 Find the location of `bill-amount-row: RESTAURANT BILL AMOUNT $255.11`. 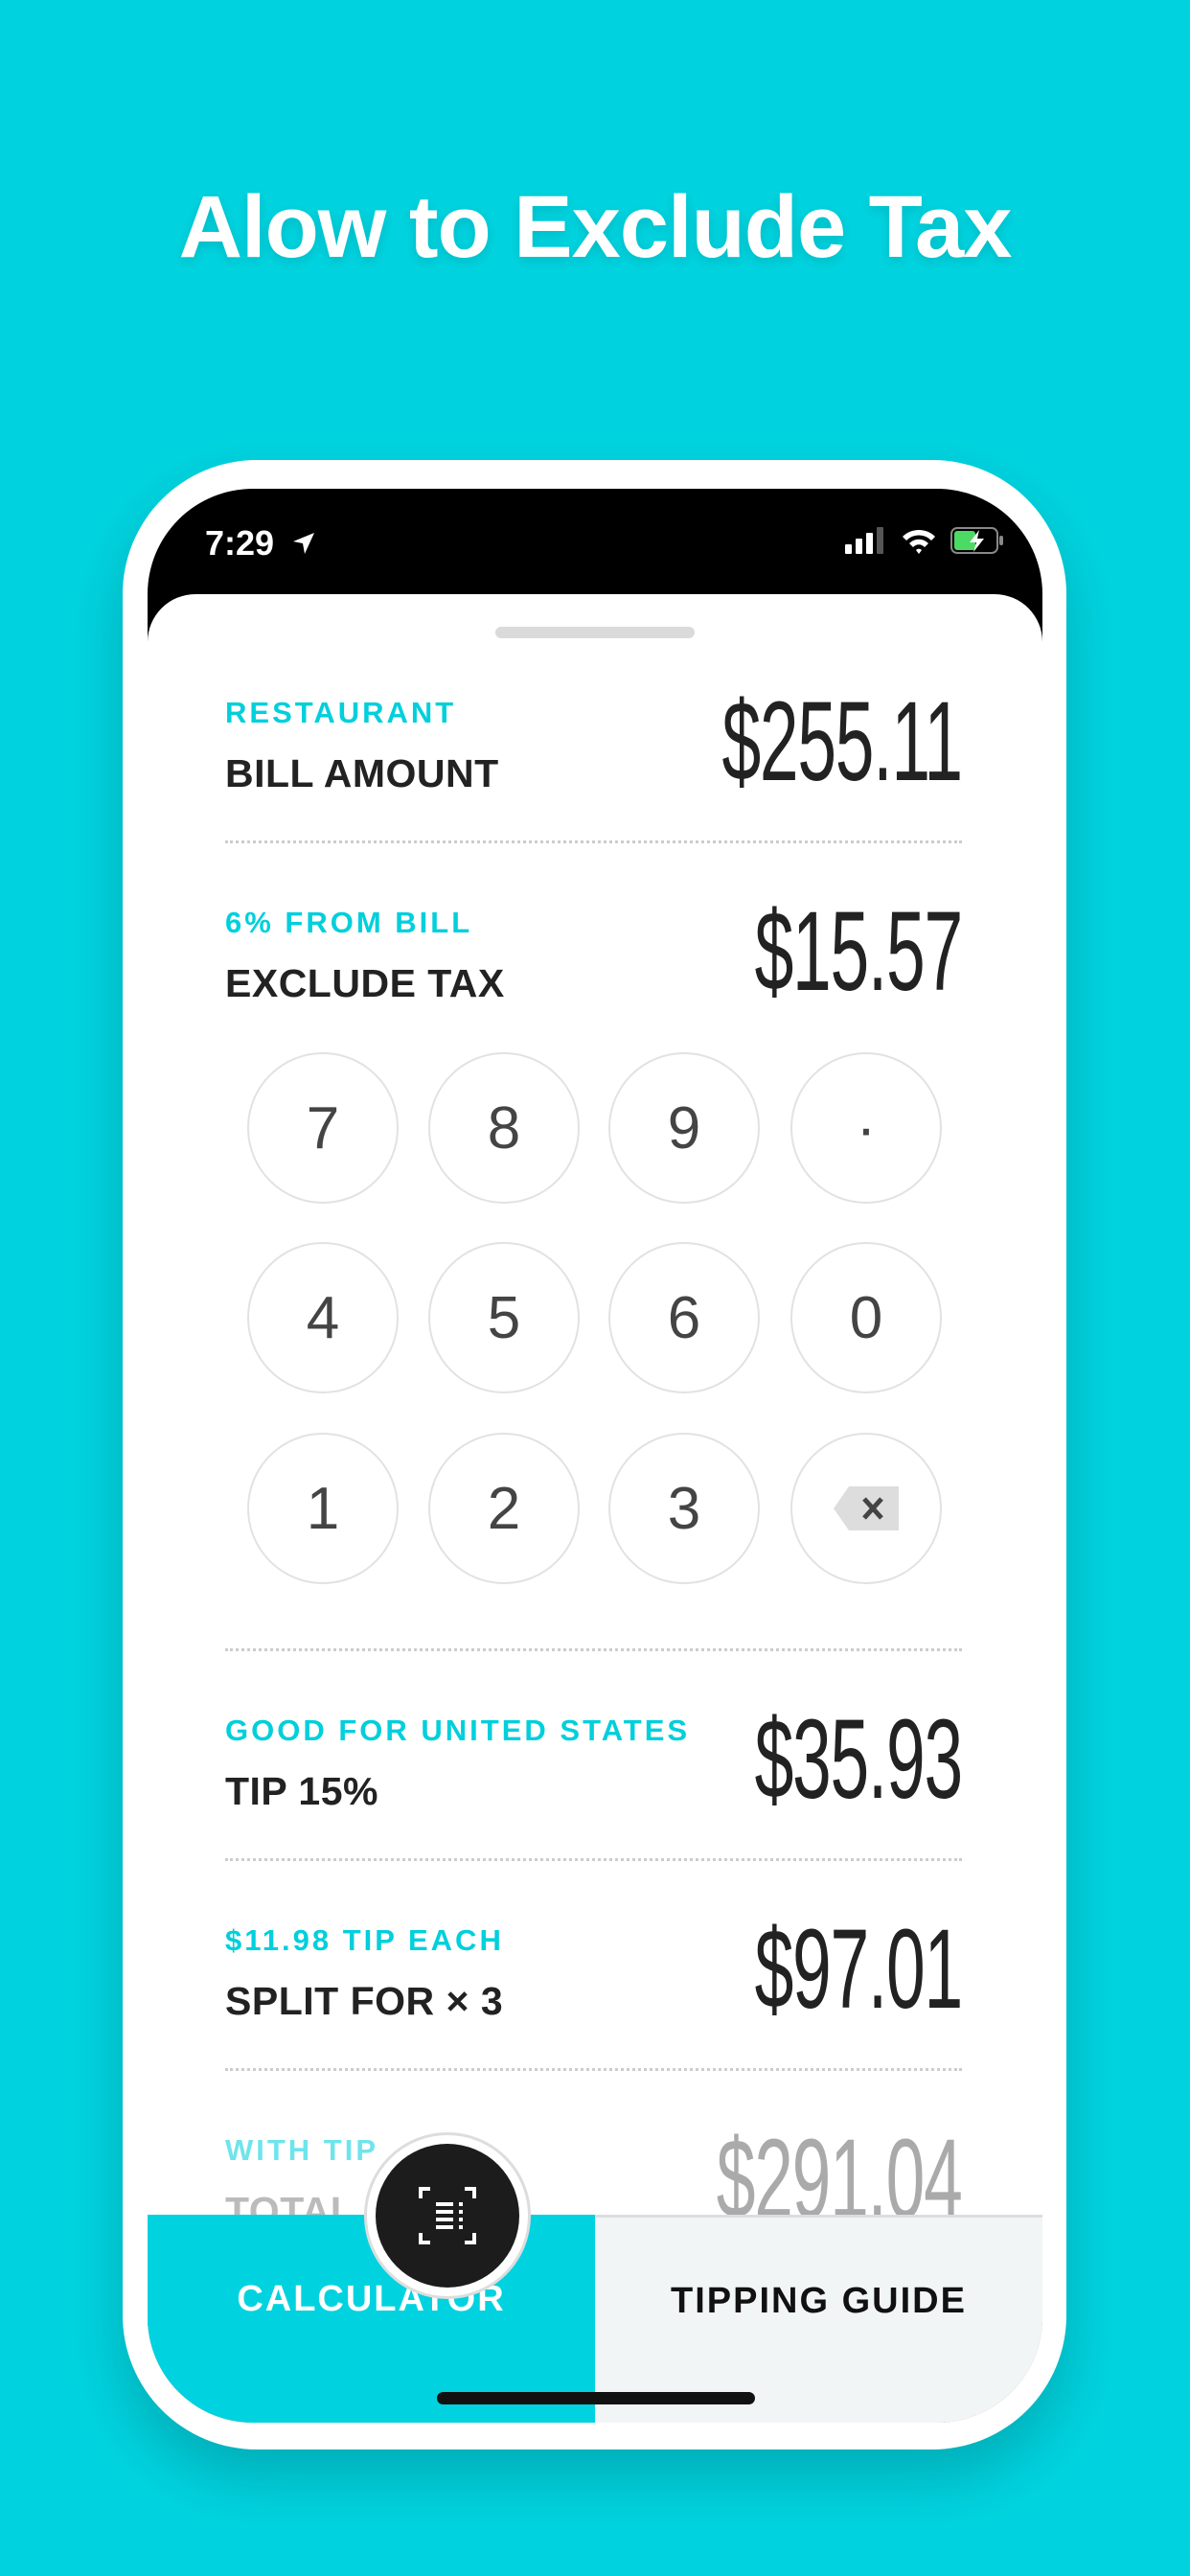

bill-amount-row: RESTAURANT BILL AMOUNT $255.11 is located at coordinates (594, 754).